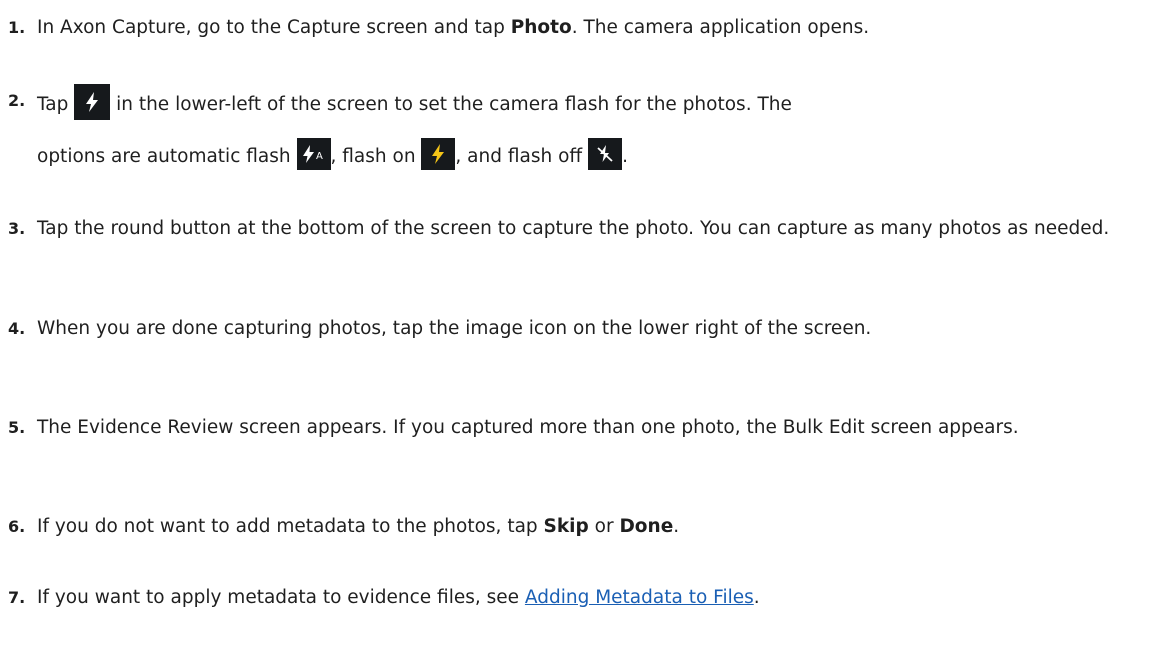 This screenshot has width=1171, height=658. I want to click on step-number: 1., so click(17, 27).